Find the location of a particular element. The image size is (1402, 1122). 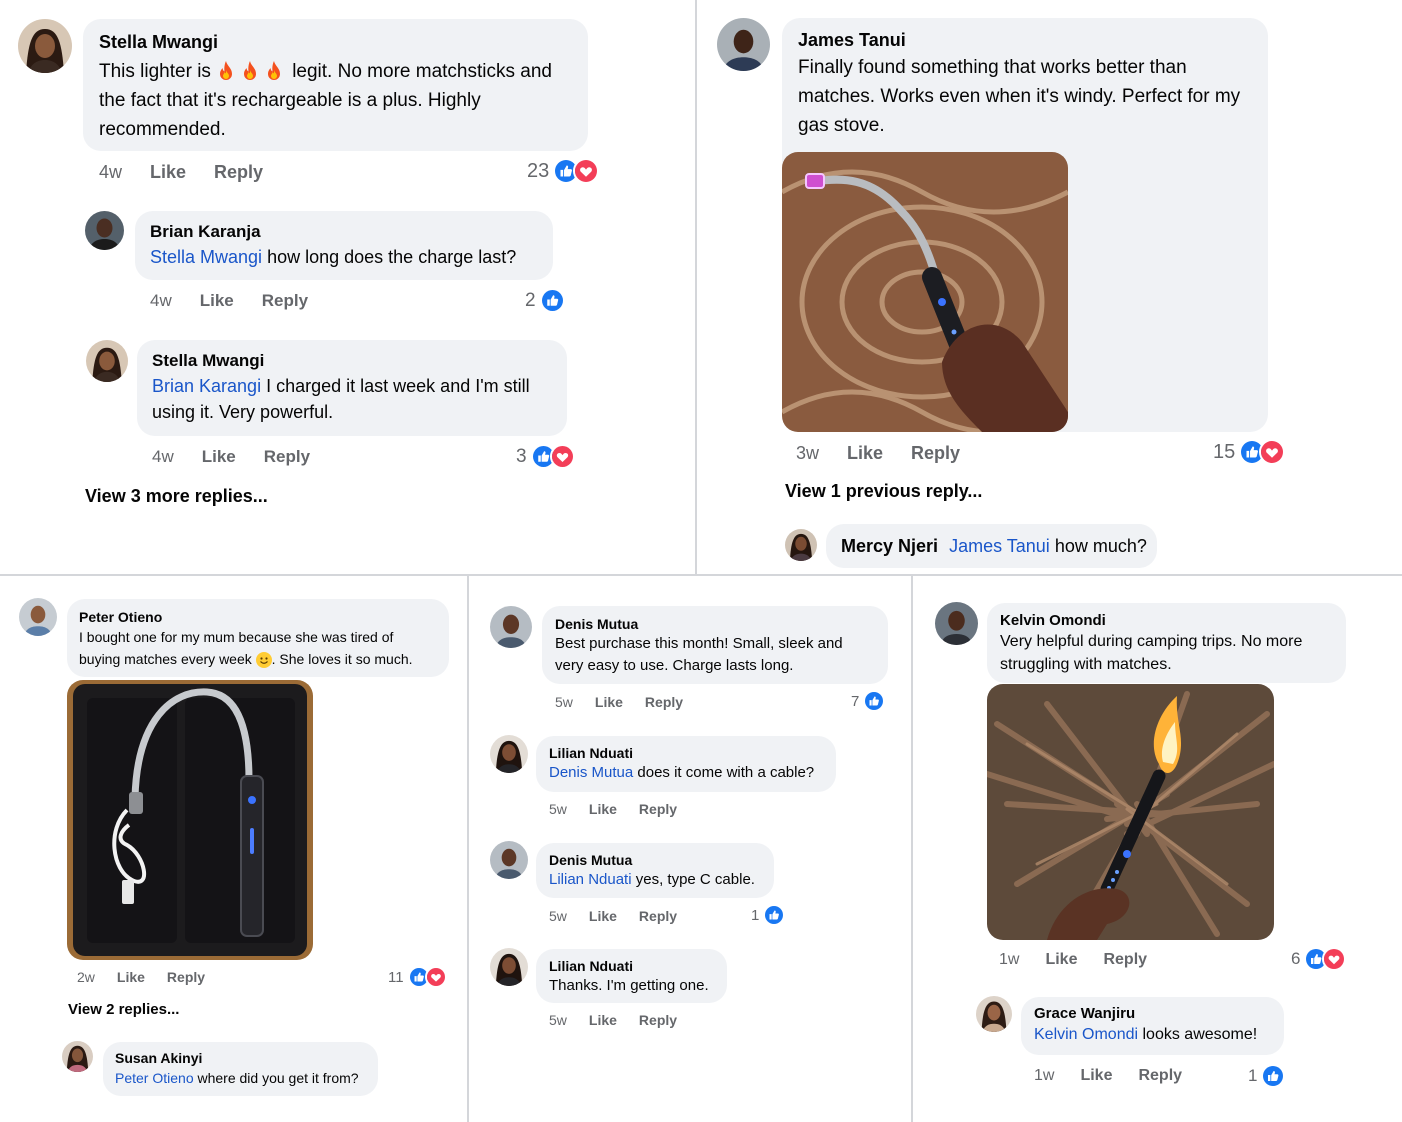

timestamp: 2w is located at coordinates (86, 977).